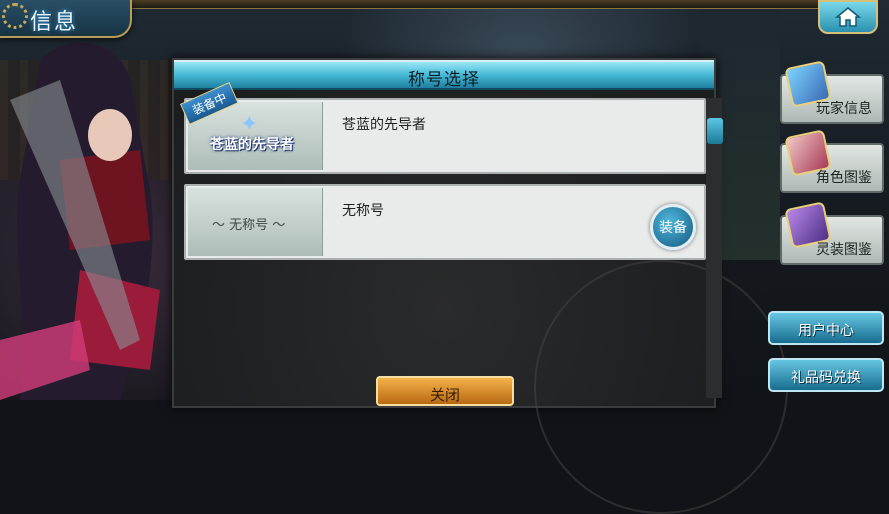  What do you see at coordinates (826, 375) in the screenshot?
I see `gift-code-button: 礼品码兑换` at bounding box center [826, 375].